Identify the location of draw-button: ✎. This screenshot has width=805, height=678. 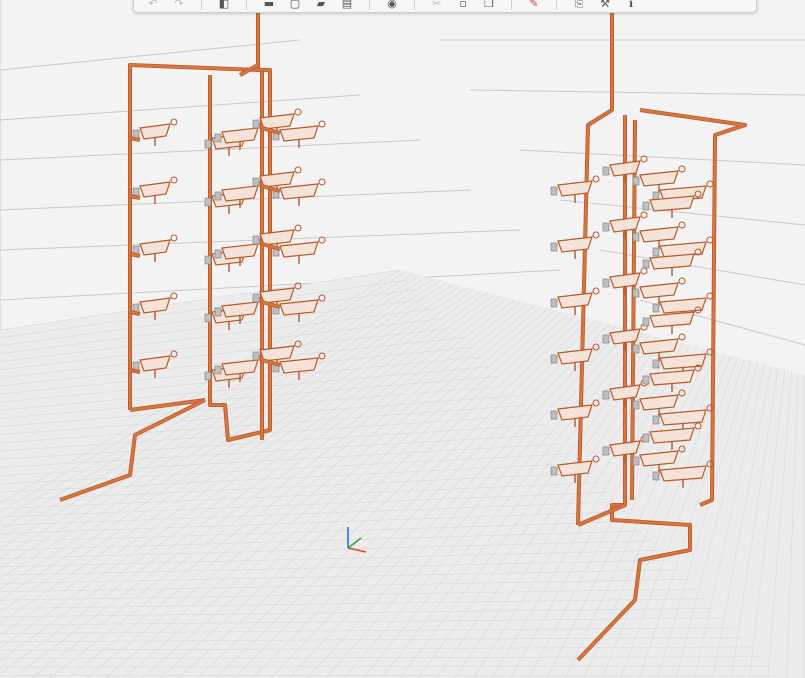
(534, 5).